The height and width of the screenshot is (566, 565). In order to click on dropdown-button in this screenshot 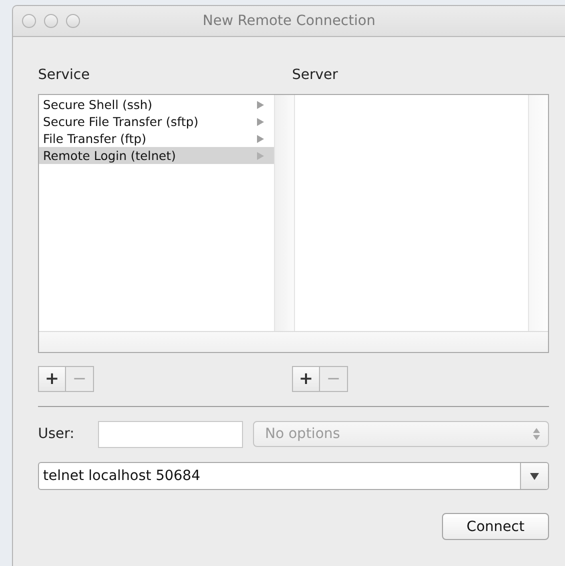, I will do `click(534, 476)`.